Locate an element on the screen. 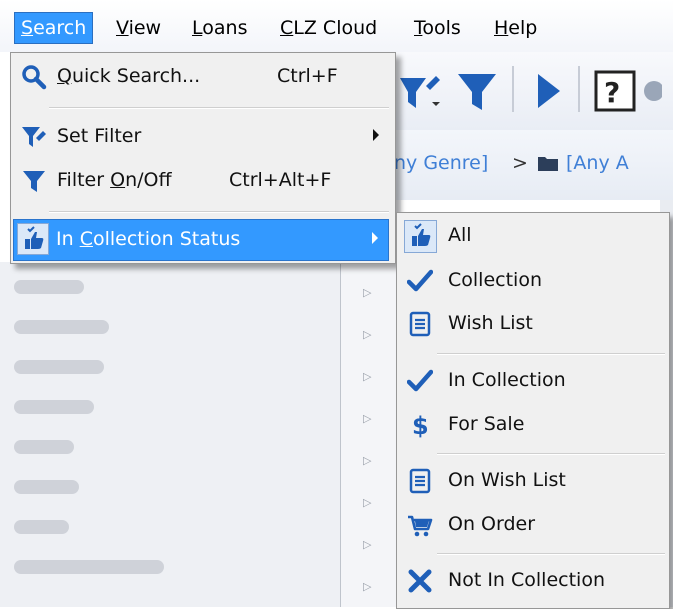 The height and width of the screenshot is (609, 673). breadcrumb-genre: ny Genre] is located at coordinates (441, 163).